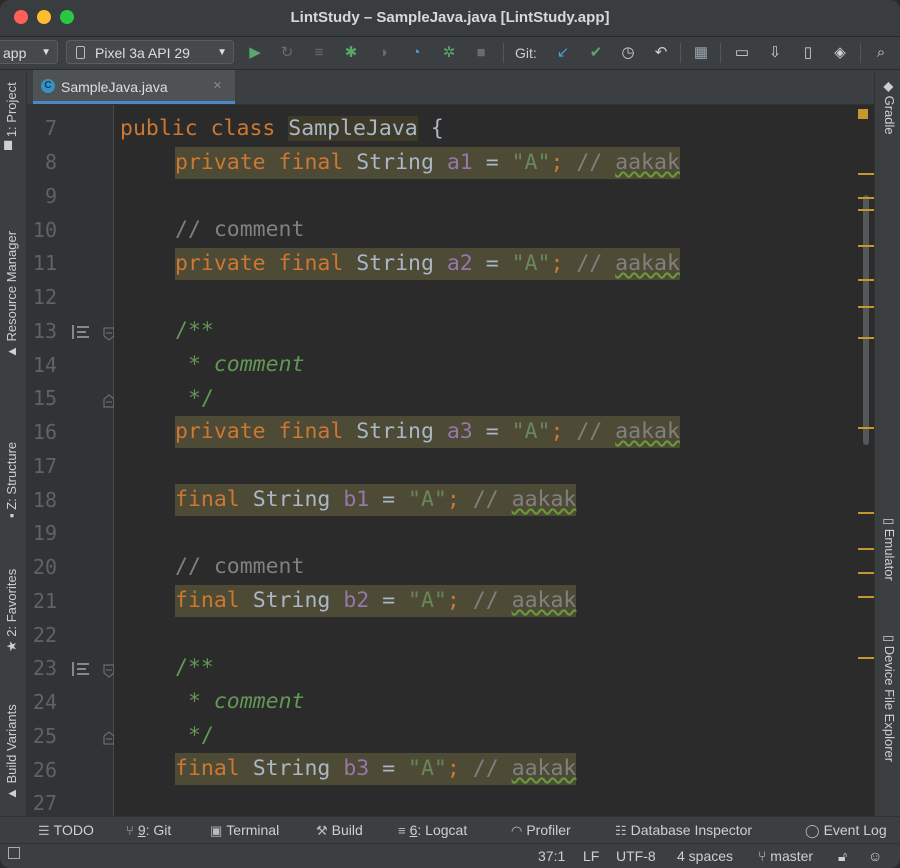 The image size is (900, 868). I want to click on emulator-tool-button: ▯ Emulator, so click(889, 549).